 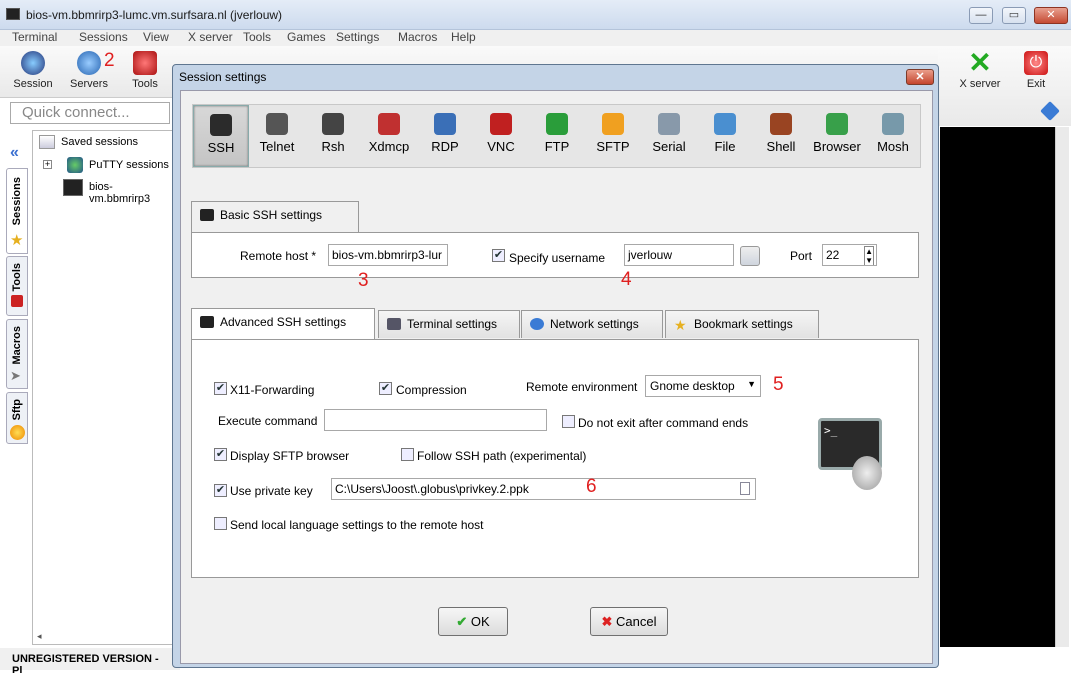 I want to click on tab-basic-ssh: Basic SSH settings, so click(x=275, y=218).